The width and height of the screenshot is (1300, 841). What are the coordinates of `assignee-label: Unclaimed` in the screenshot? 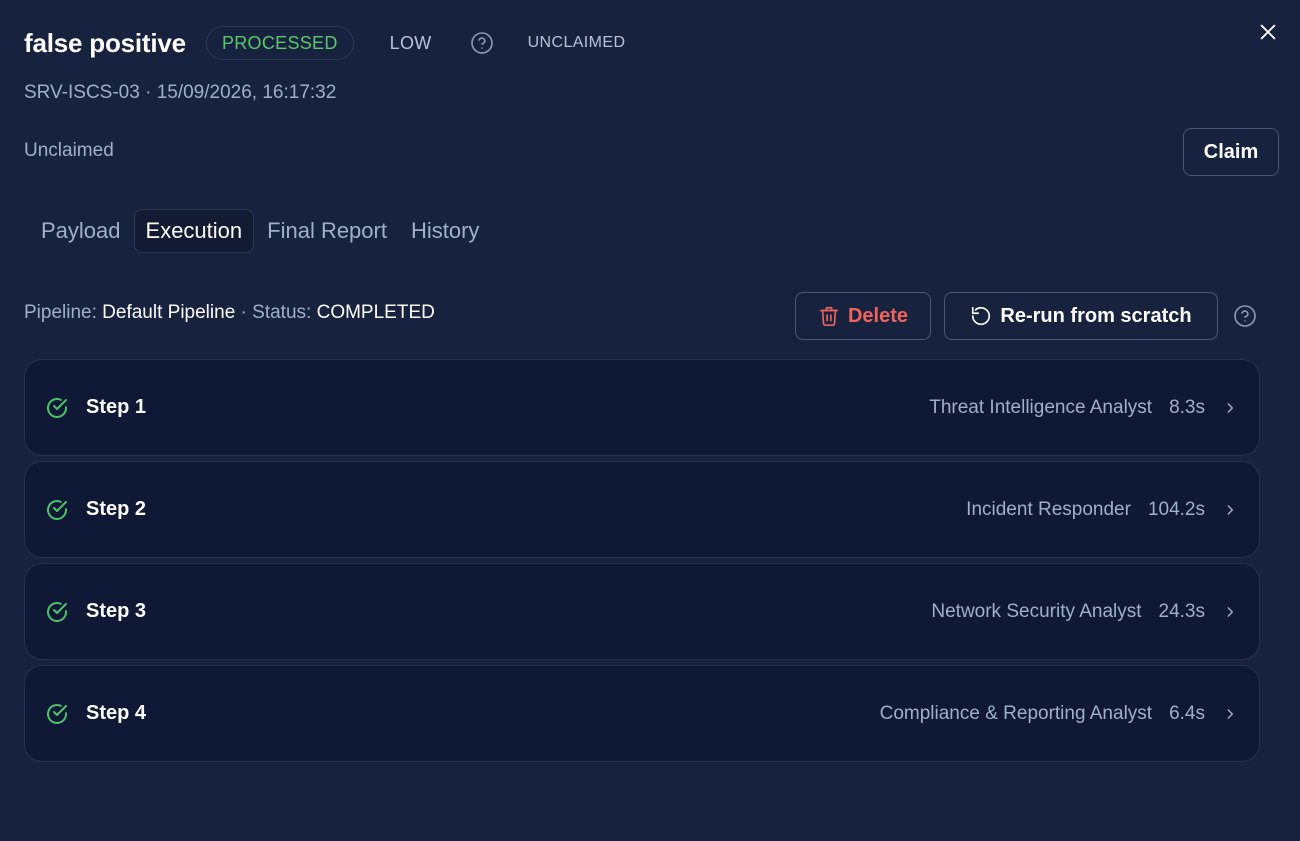 It's located at (69, 150).